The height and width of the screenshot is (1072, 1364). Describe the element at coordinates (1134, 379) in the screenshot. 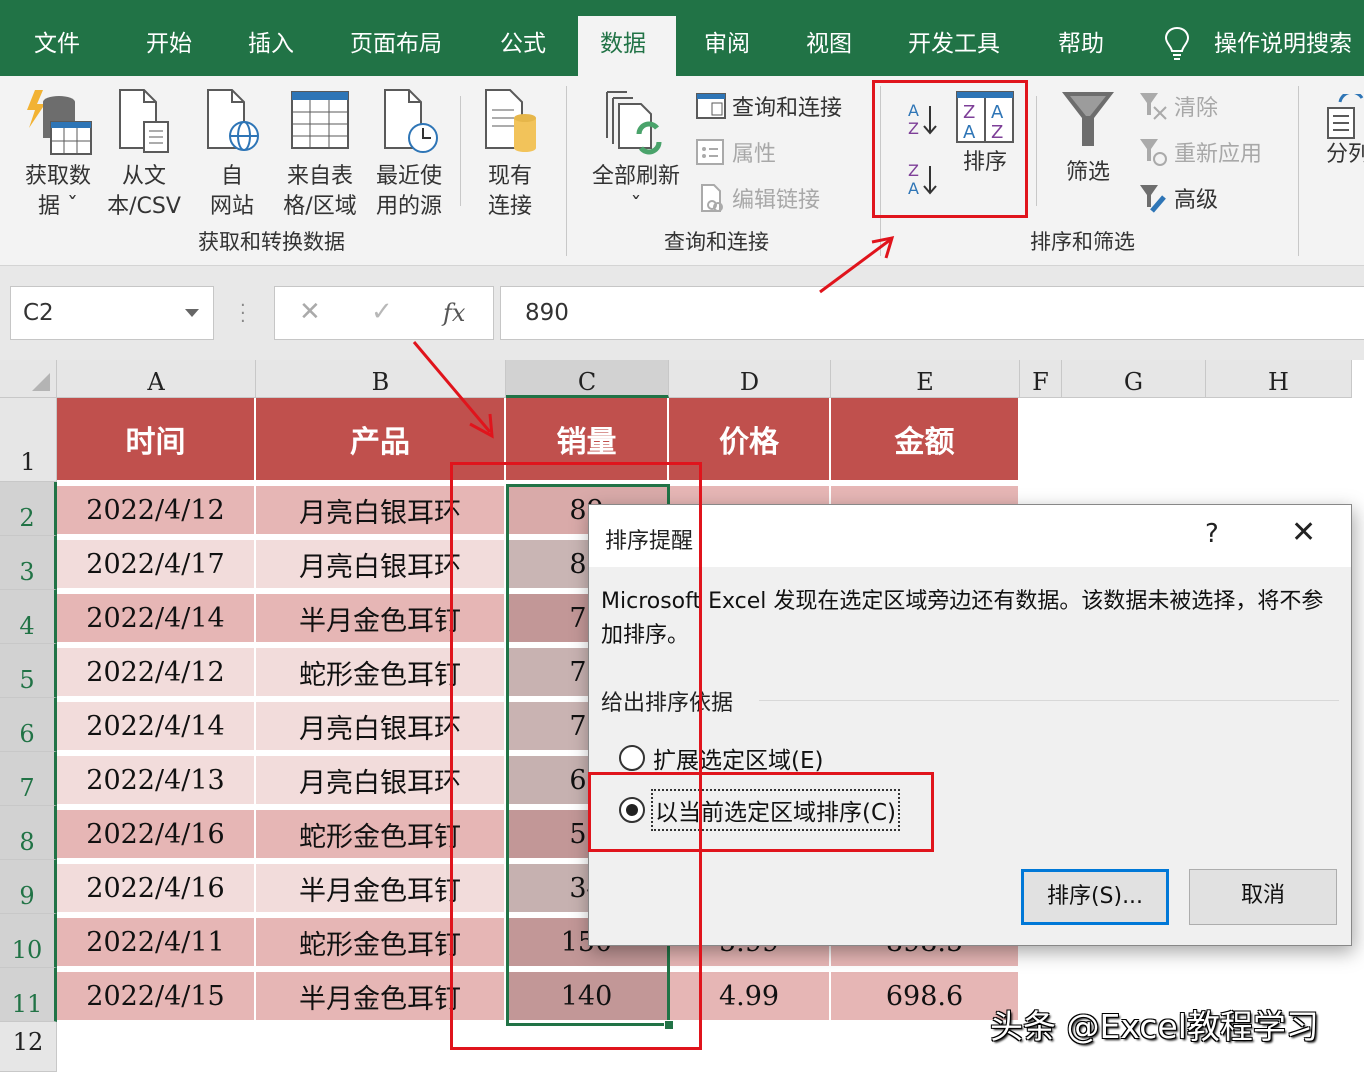

I see `column-header-g: G` at that location.